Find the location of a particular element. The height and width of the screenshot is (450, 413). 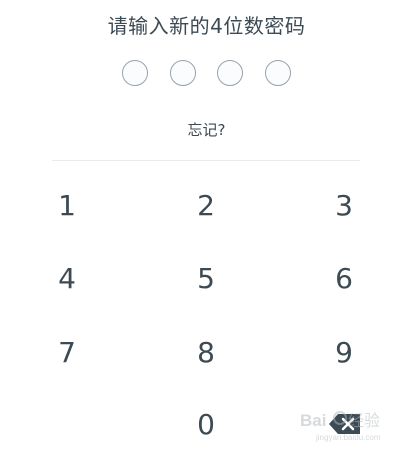

forgot-password-link: 忘记? is located at coordinates (206, 130).